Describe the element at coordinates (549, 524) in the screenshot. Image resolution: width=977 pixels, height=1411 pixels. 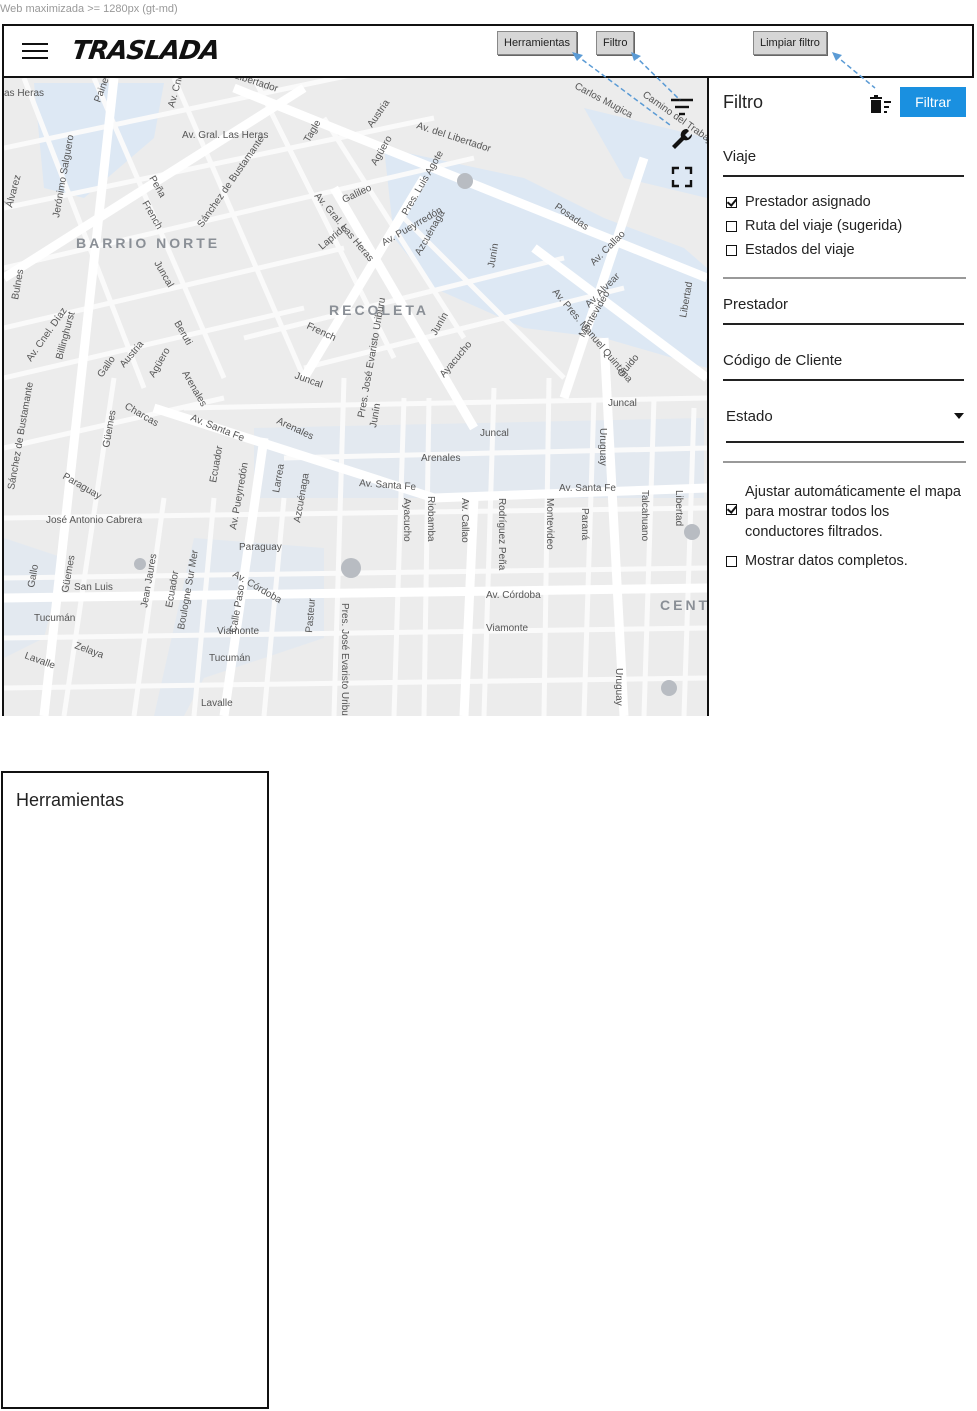
I see `svg-text: Montevideo` at that location.